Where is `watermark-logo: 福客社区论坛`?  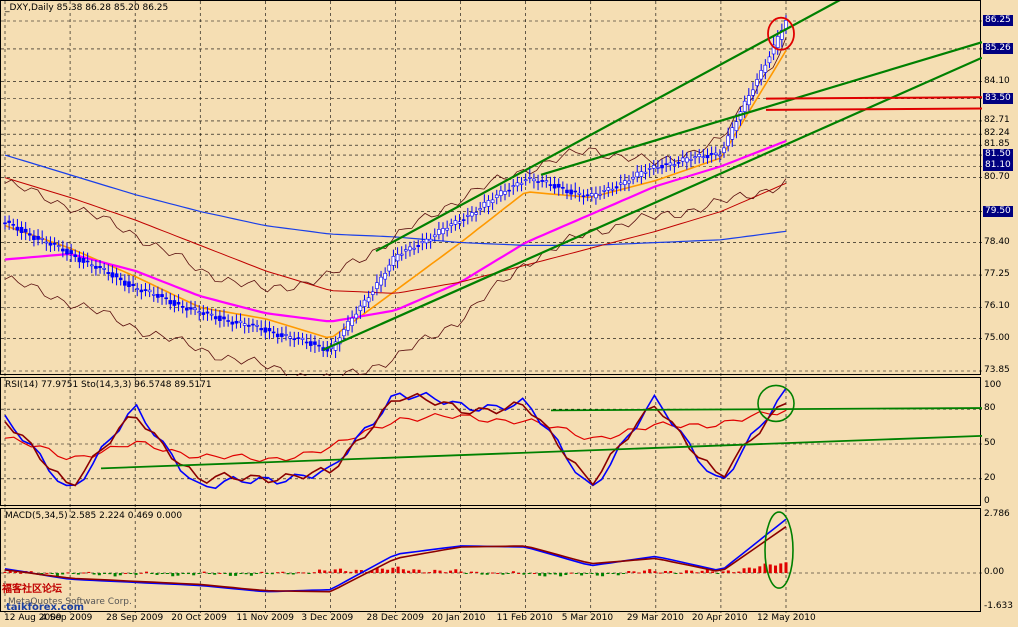 watermark-logo: 福客社区论坛 is located at coordinates (32, 589).